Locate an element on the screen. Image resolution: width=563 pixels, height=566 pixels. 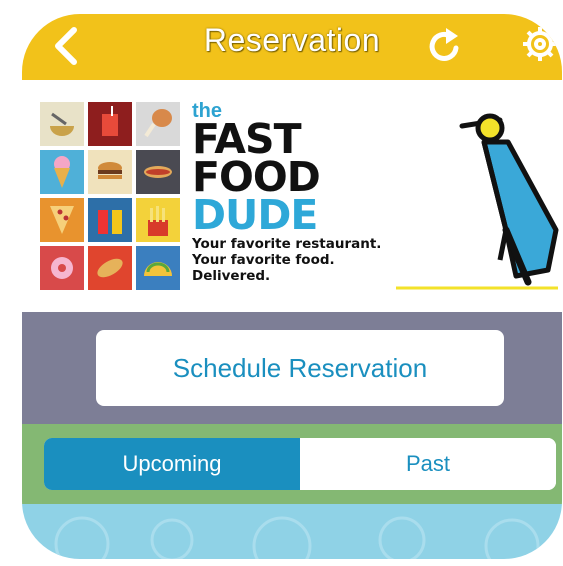
chicken-leg-icon is located at coordinates (158, 124).